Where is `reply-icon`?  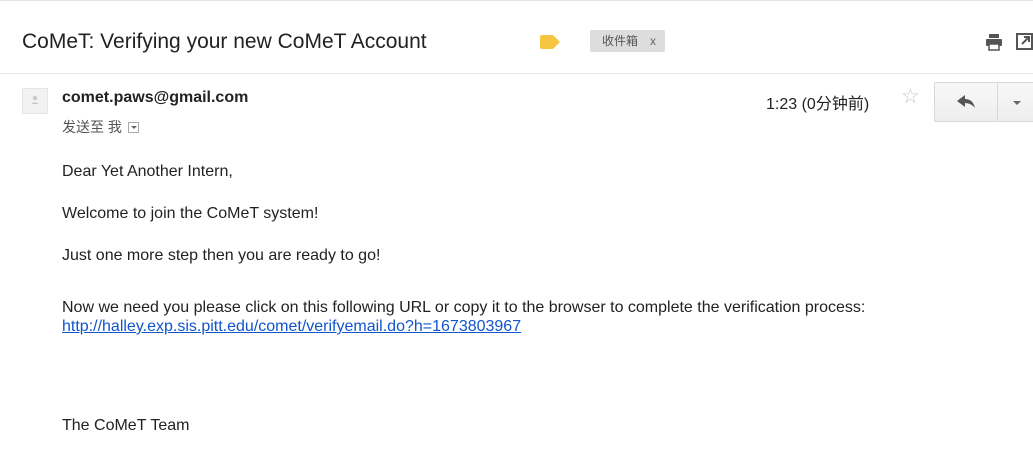
reply-icon is located at coordinates (966, 101).